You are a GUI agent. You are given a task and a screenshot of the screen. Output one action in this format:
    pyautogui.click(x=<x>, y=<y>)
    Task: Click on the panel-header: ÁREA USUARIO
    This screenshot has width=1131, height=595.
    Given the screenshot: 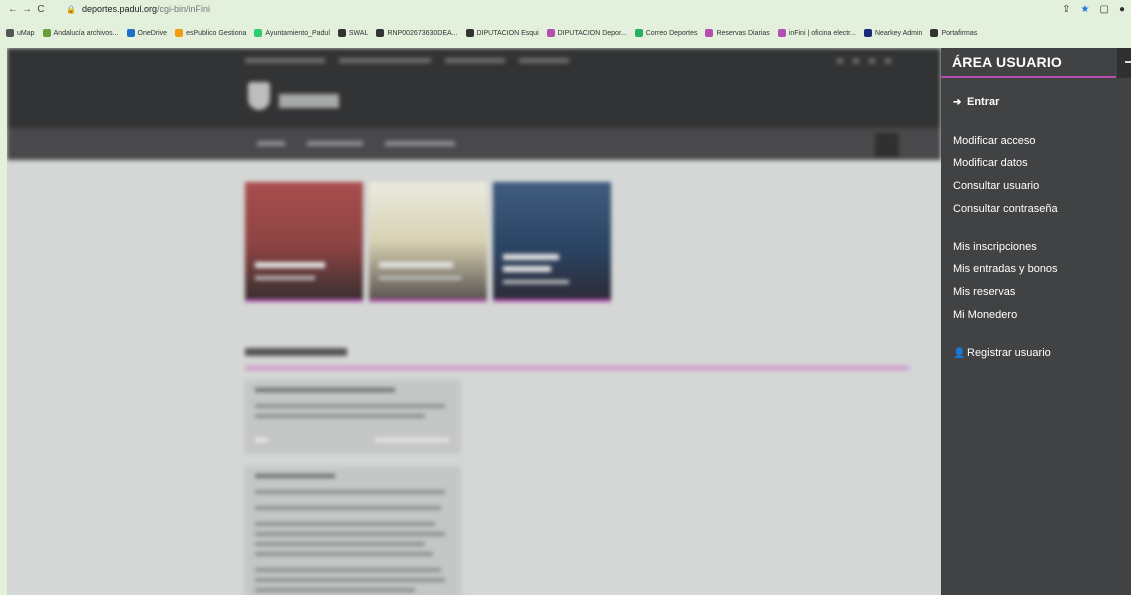 What is the action you would take?
    pyautogui.click(x=1028, y=63)
    